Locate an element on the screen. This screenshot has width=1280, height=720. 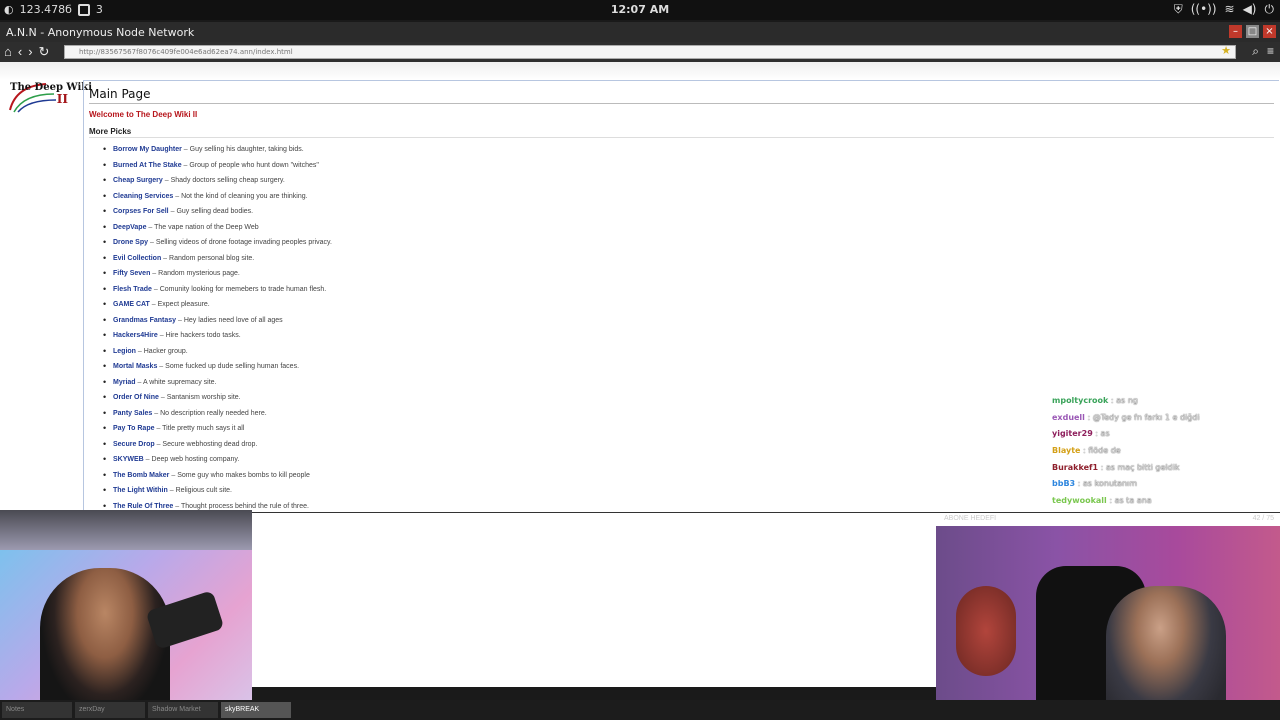
pick-link: Cheap Surgery is located at coordinates (138, 180).